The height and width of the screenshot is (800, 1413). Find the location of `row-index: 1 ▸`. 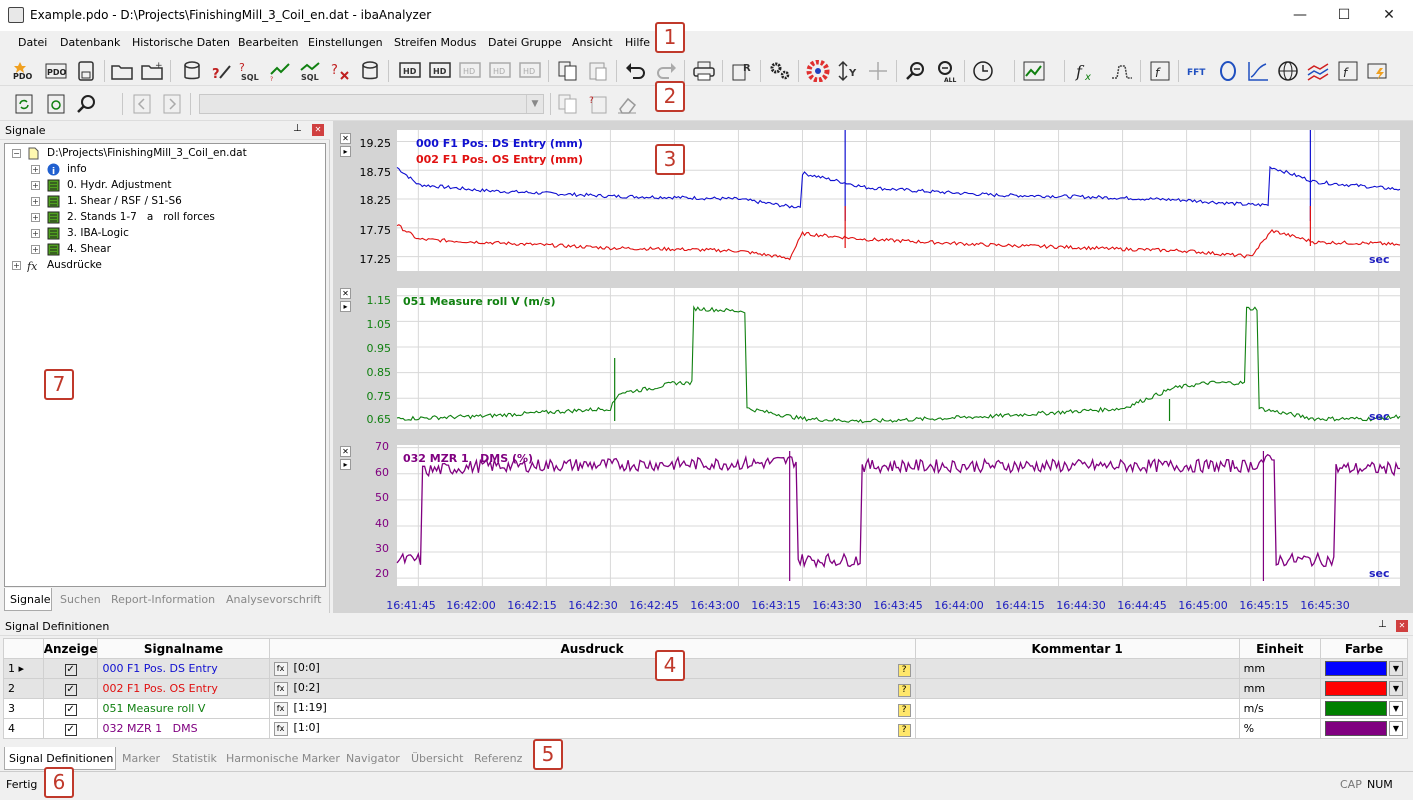

row-index: 1 ▸ is located at coordinates (23, 668).